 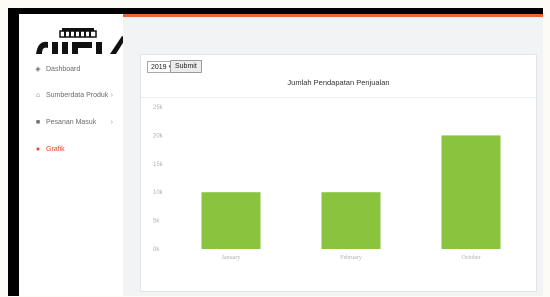 I want to click on bar-february, so click(x=351, y=220).